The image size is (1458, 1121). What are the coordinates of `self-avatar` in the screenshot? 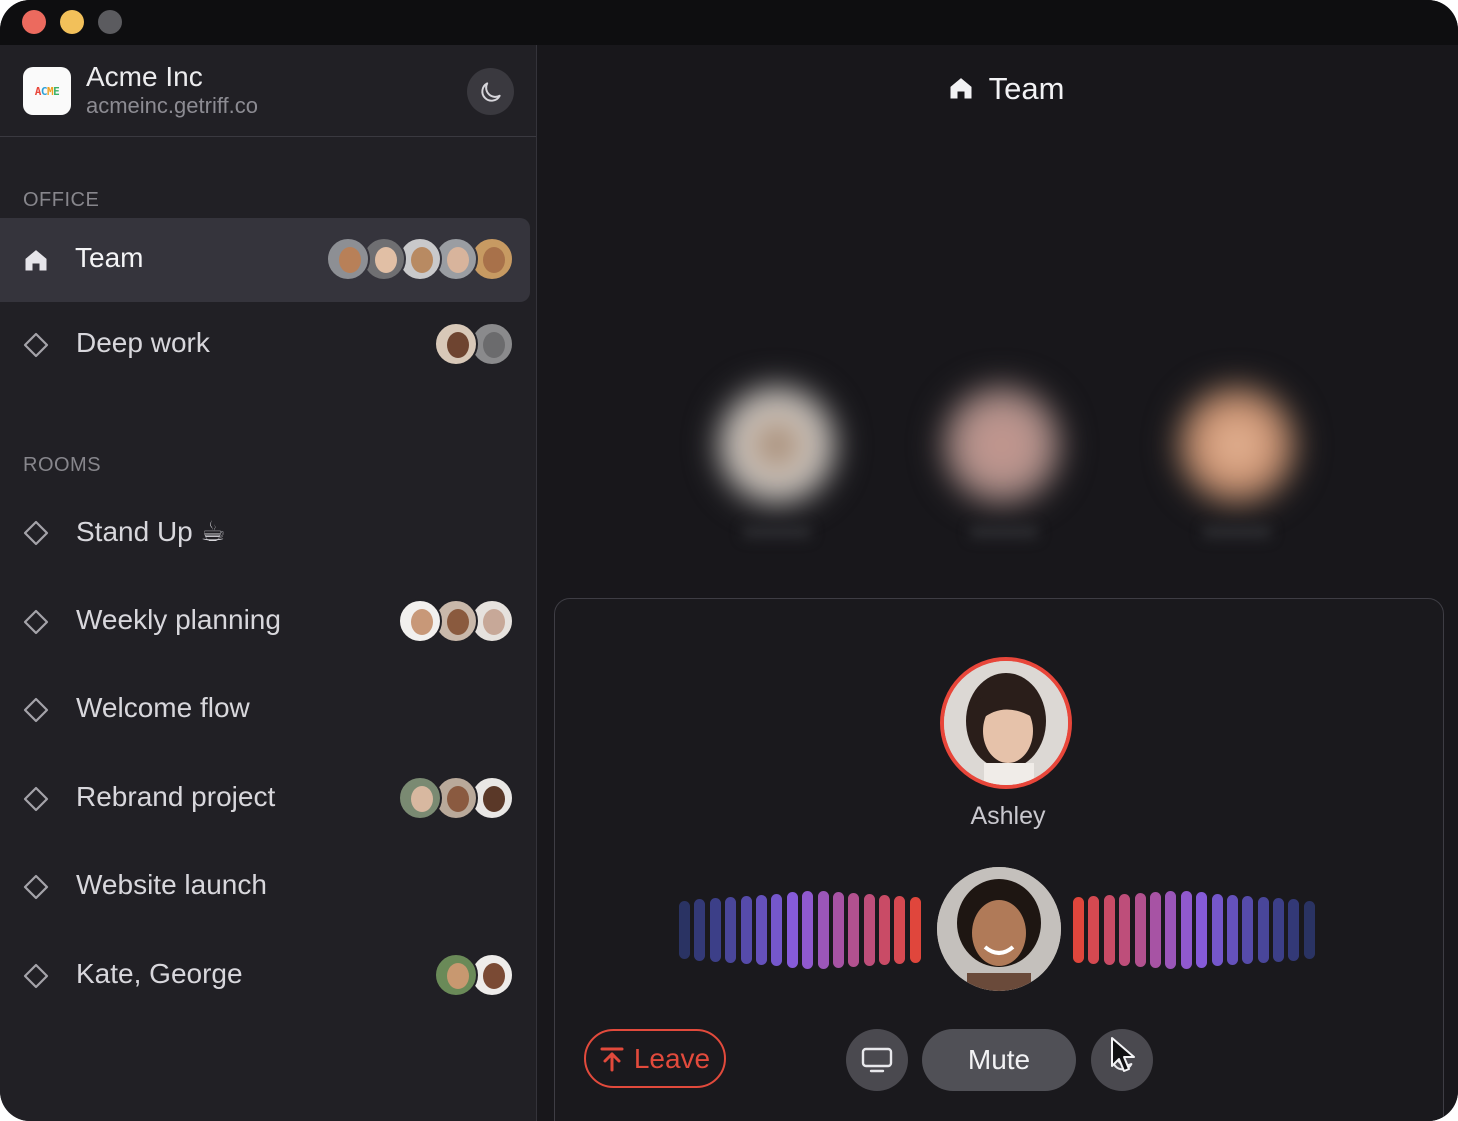 It's located at (999, 929).